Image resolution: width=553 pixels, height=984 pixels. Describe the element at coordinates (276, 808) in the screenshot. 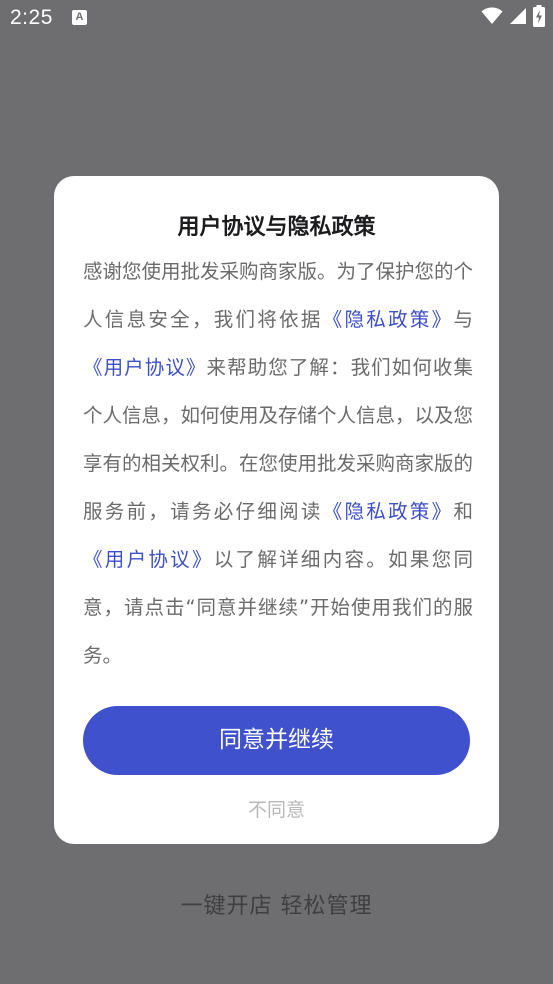

I see `disagree-button: 不同意` at that location.